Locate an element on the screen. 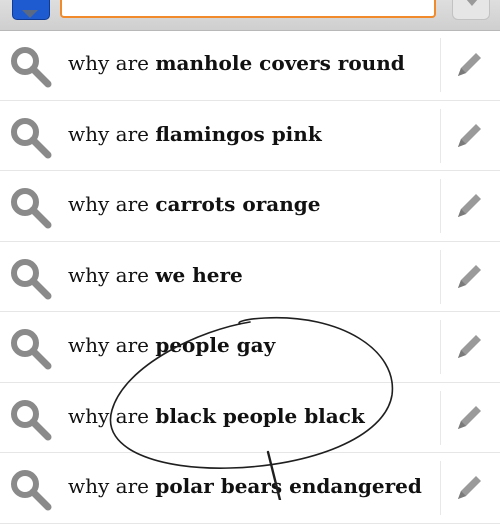  suggestion-text: why are carrots orange is located at coordinates (194, 204).